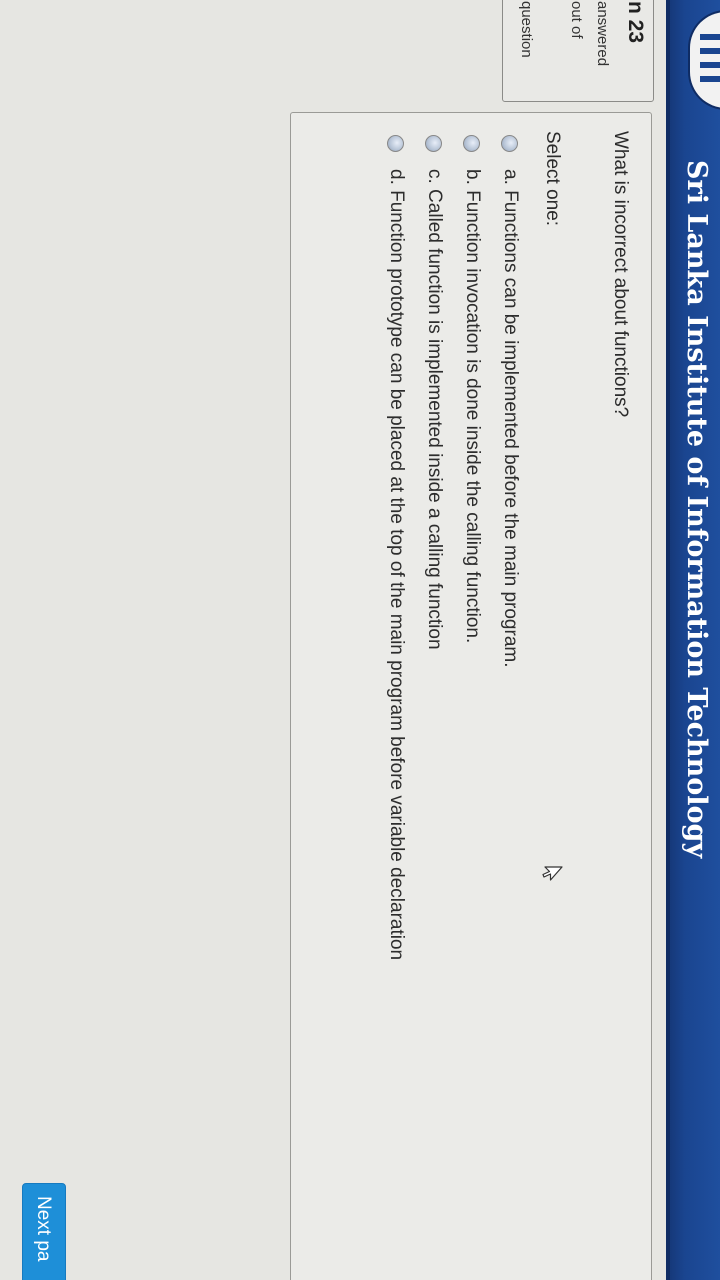 Image resolution: width=720 pixels, height=1280 pixels. What do you see at coordinates (44, 1231) in the screenshot?
I see `next-page-button: Next pa` at bounding box center [44, 1231].